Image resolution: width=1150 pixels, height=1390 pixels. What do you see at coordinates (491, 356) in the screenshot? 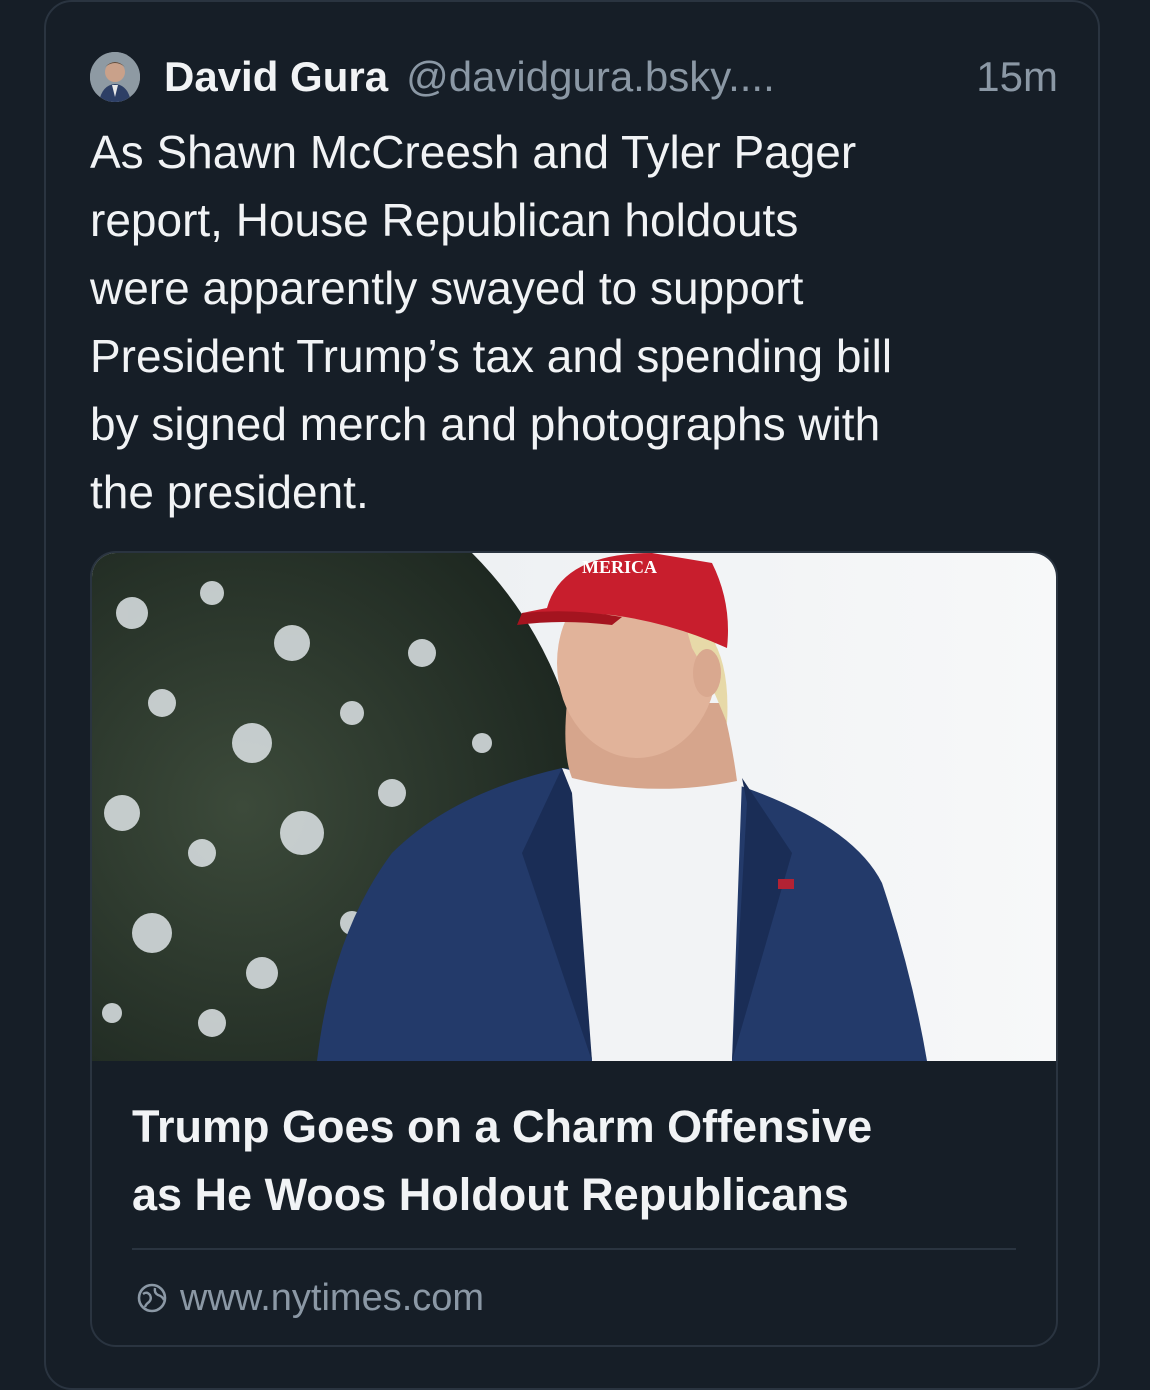
I see `post-text-line: President Trump’s tax and spending bill` at bounding box center [491, 356].